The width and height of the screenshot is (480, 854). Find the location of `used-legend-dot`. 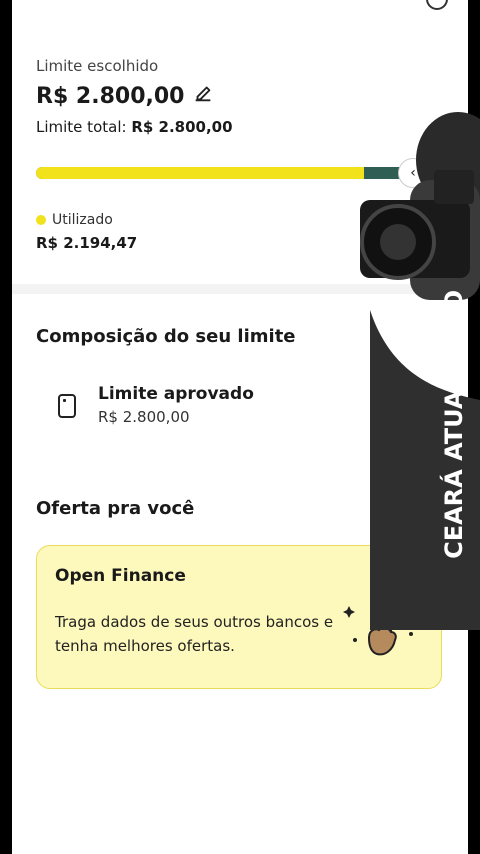

used-legend-dot is located at coordinates (41, 220).